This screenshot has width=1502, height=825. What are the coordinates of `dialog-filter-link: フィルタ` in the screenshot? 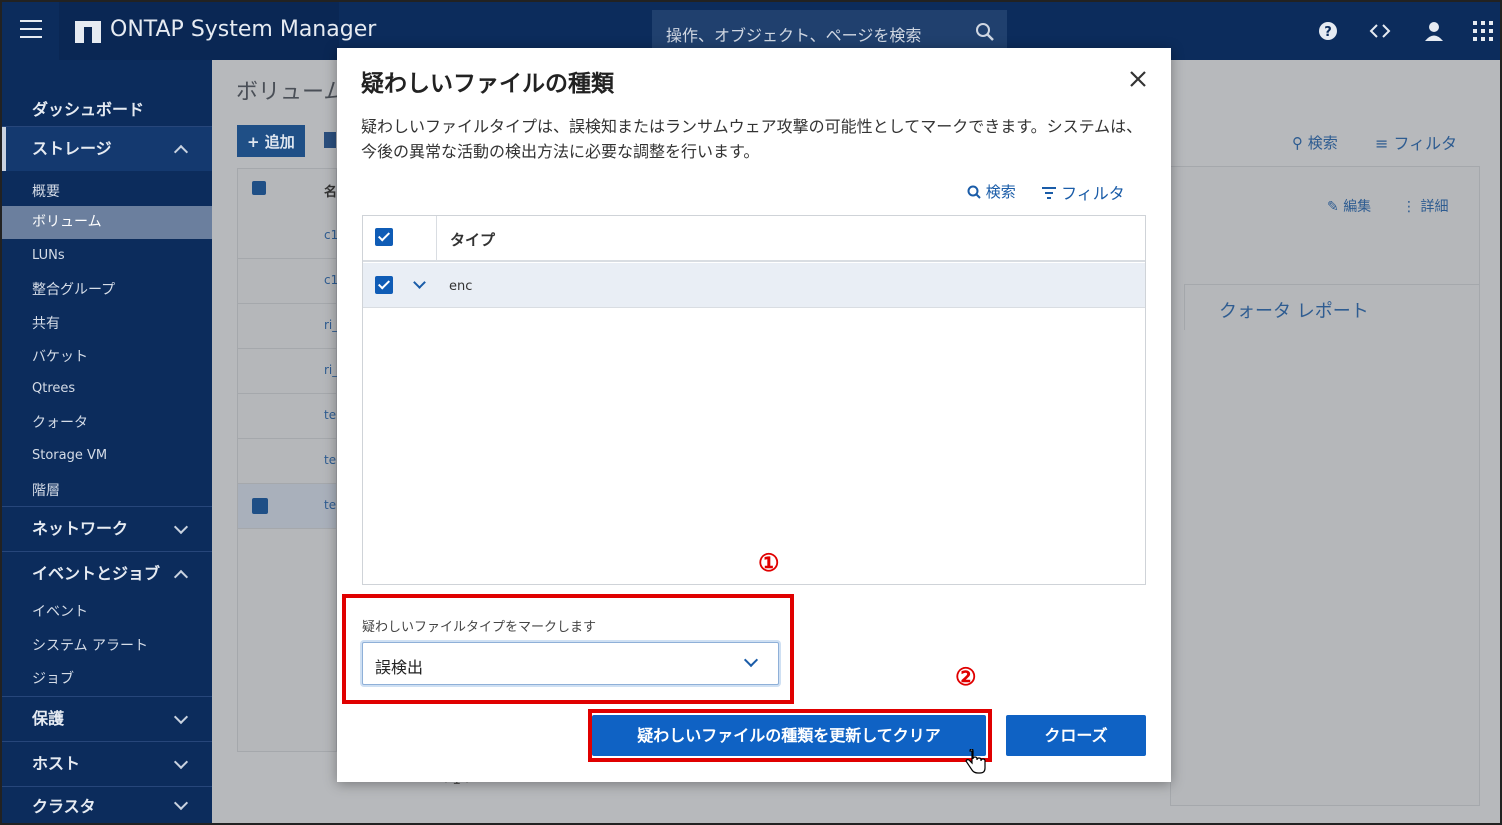 It's located at (1083, 192).